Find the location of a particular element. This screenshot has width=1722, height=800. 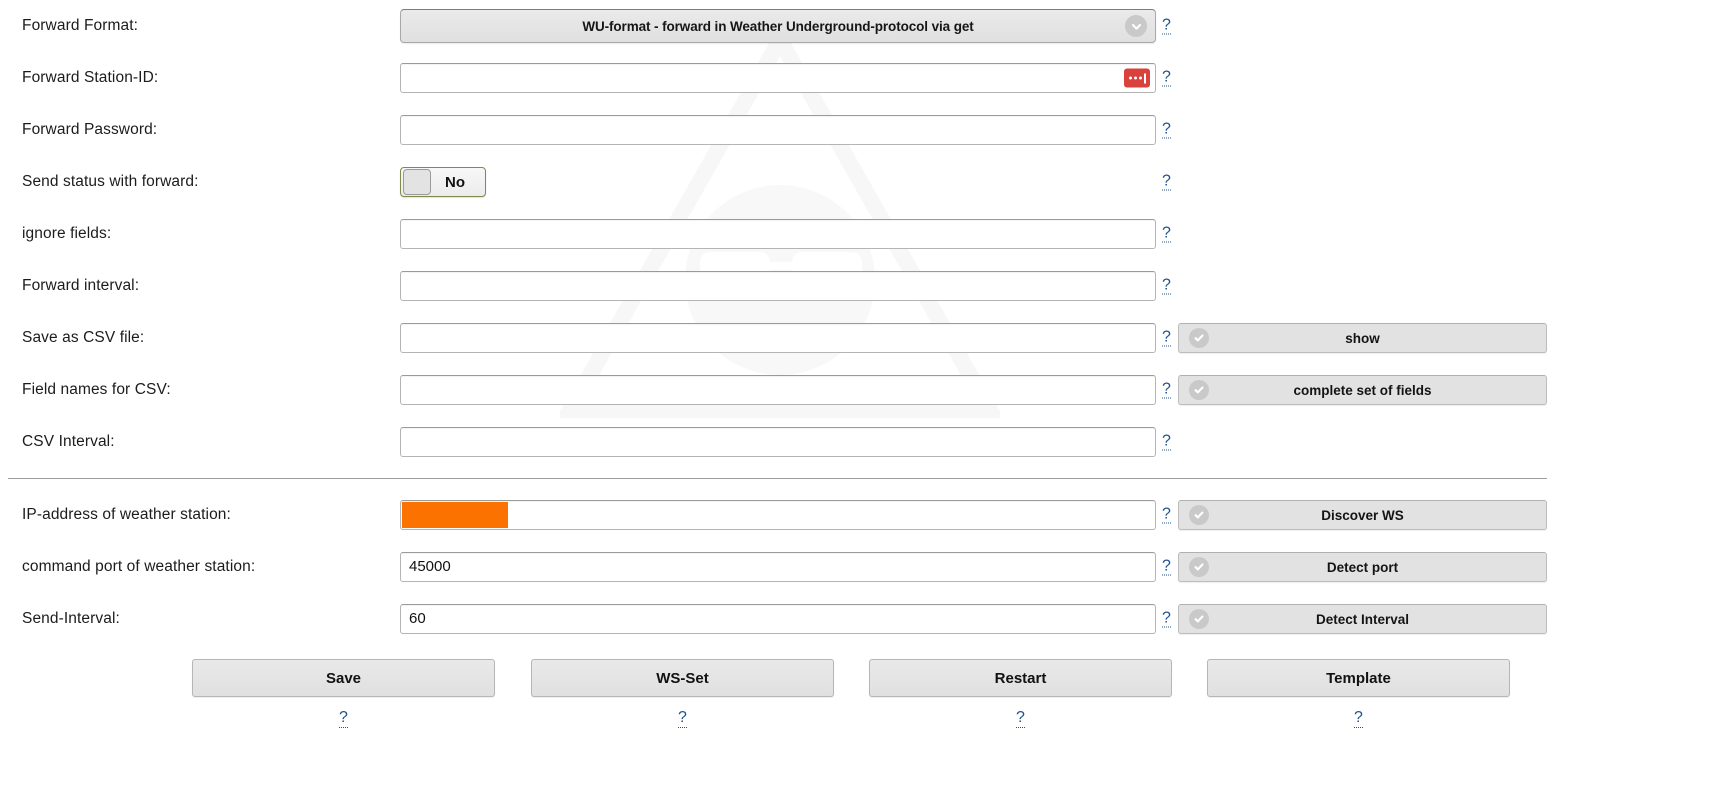

label-csv-interval: CSV Interval: is located at coordinates (68, 441).